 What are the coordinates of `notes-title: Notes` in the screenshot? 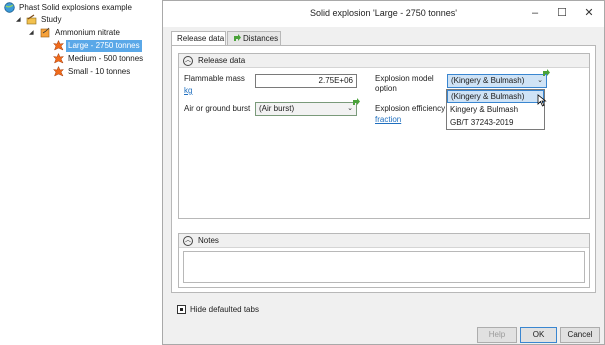 It's located at (208, 240).